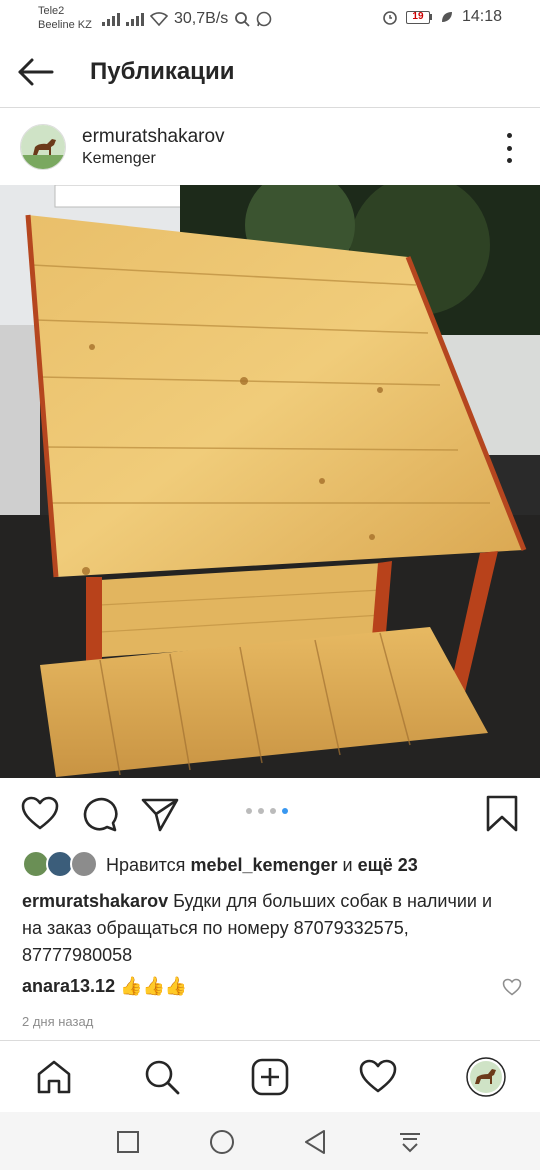 Image resolution: width=540 pixels, height=1170 pixels. What do you see at coordinates (65, 25) in the screenshot?
I see `carrier-2: Beeline KZ` at bounding box center [65, 25].